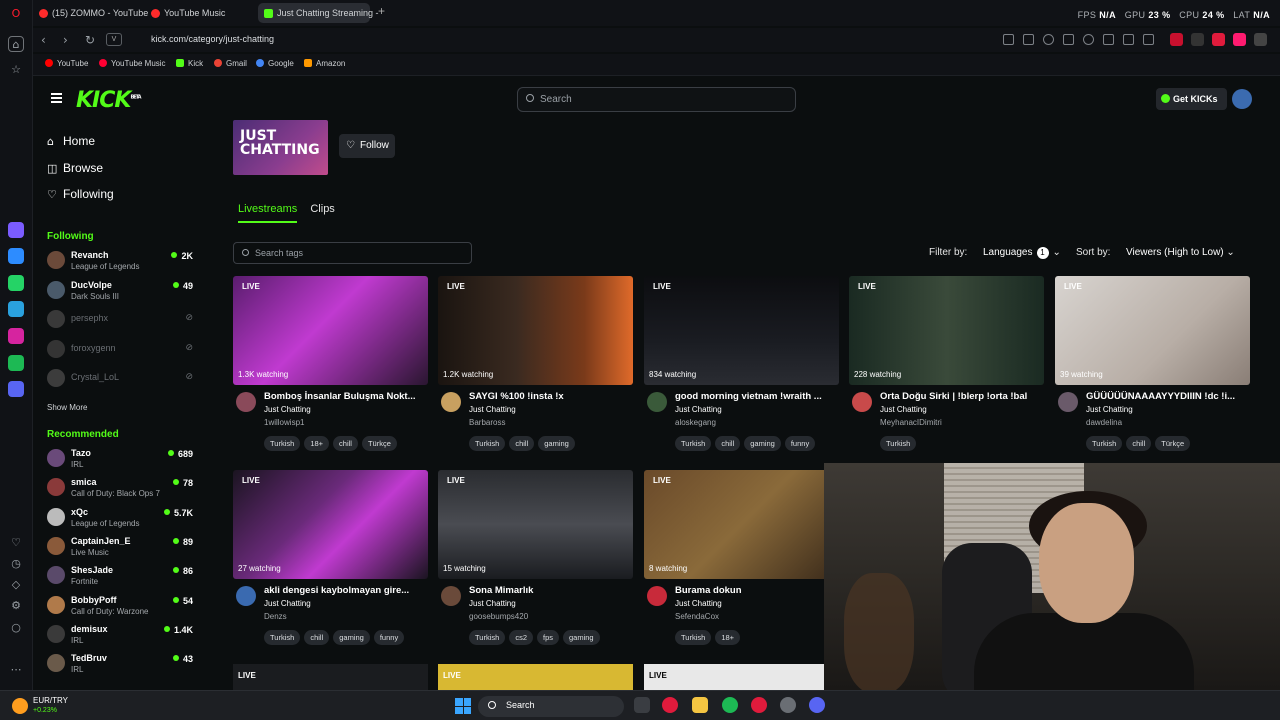  Describe the element at coordinates (1197, 39) in the screenshot. I see `extension-2-icon` at that location.